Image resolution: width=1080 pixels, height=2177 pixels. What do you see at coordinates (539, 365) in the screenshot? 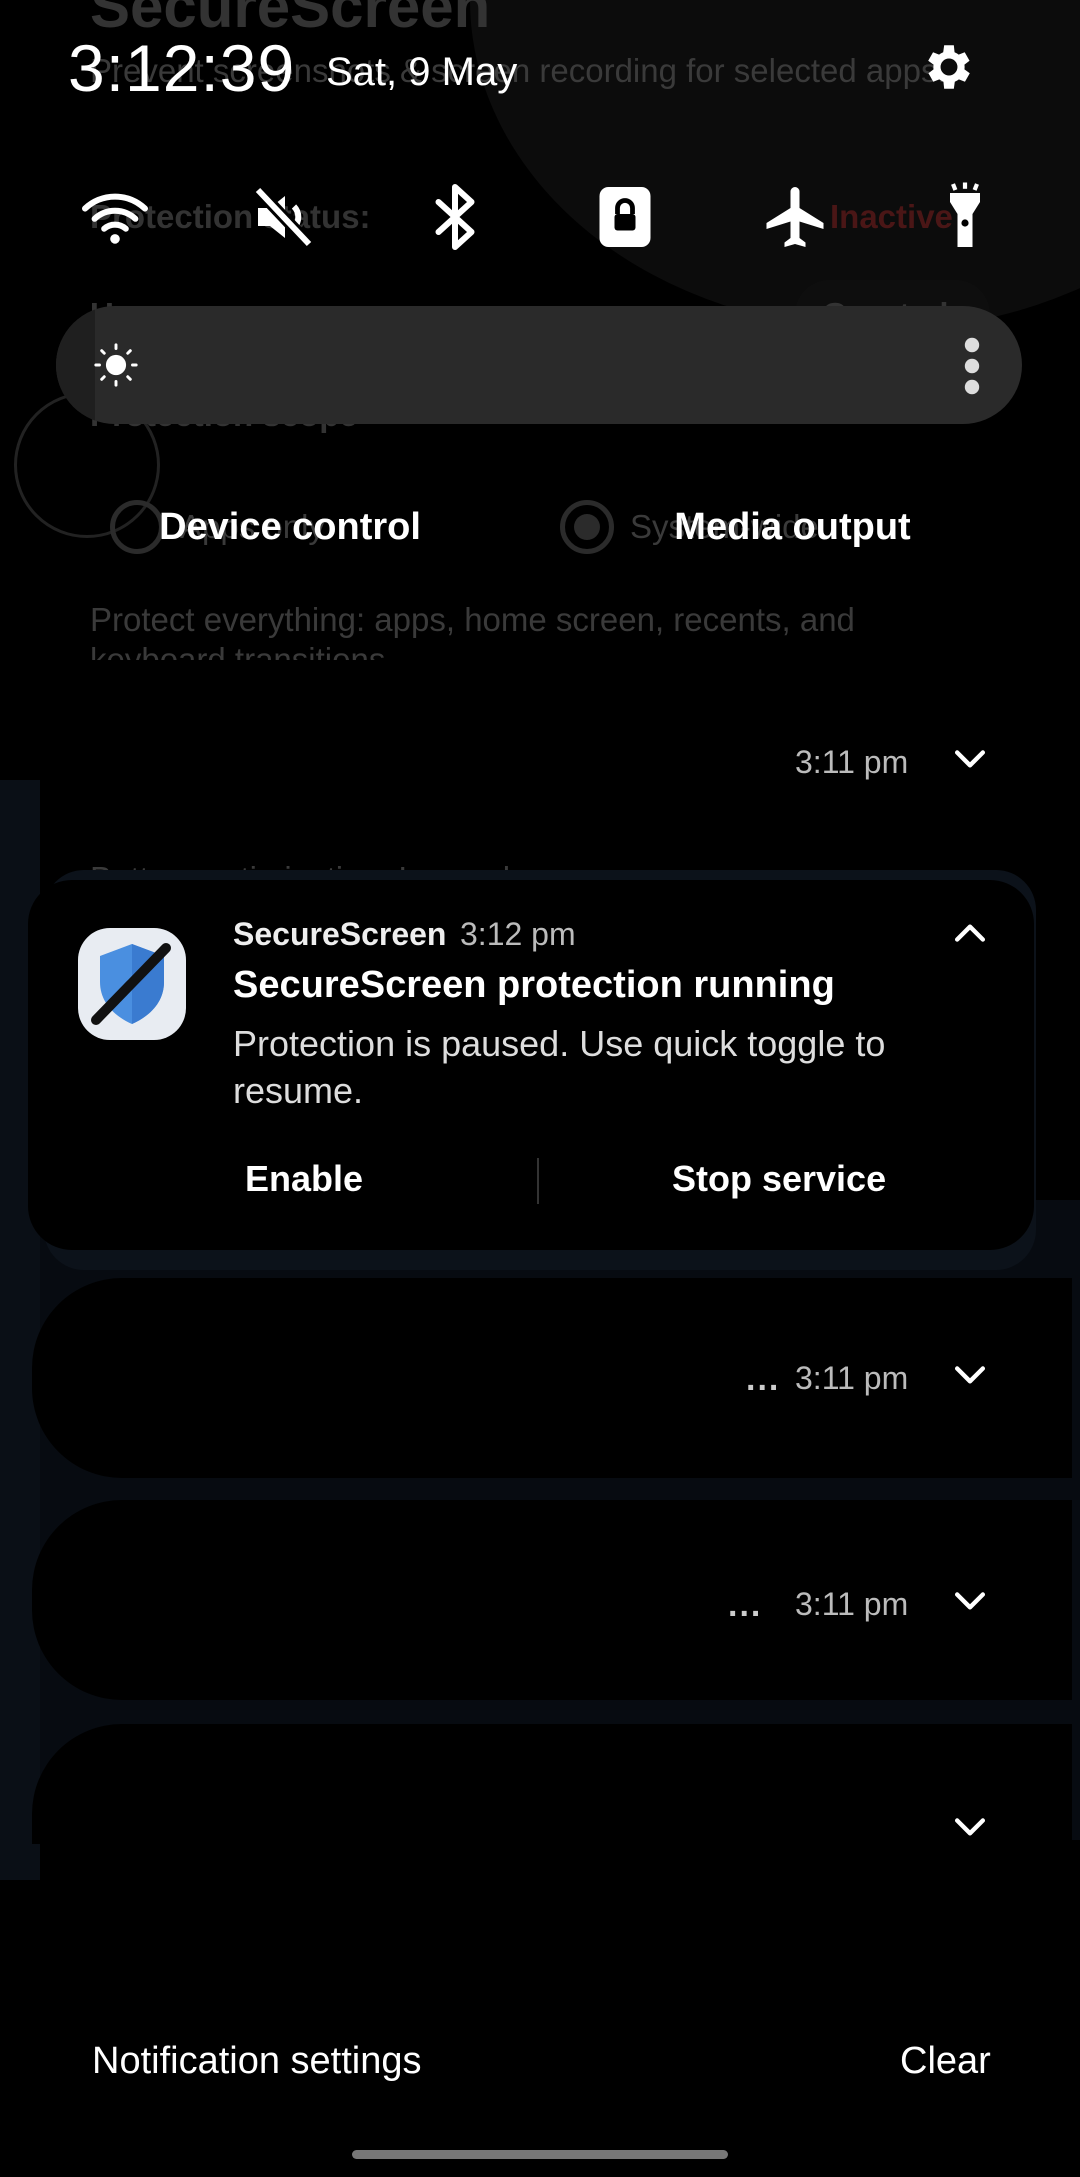
I see `brightness-slider` at bounding box center [539, 365].